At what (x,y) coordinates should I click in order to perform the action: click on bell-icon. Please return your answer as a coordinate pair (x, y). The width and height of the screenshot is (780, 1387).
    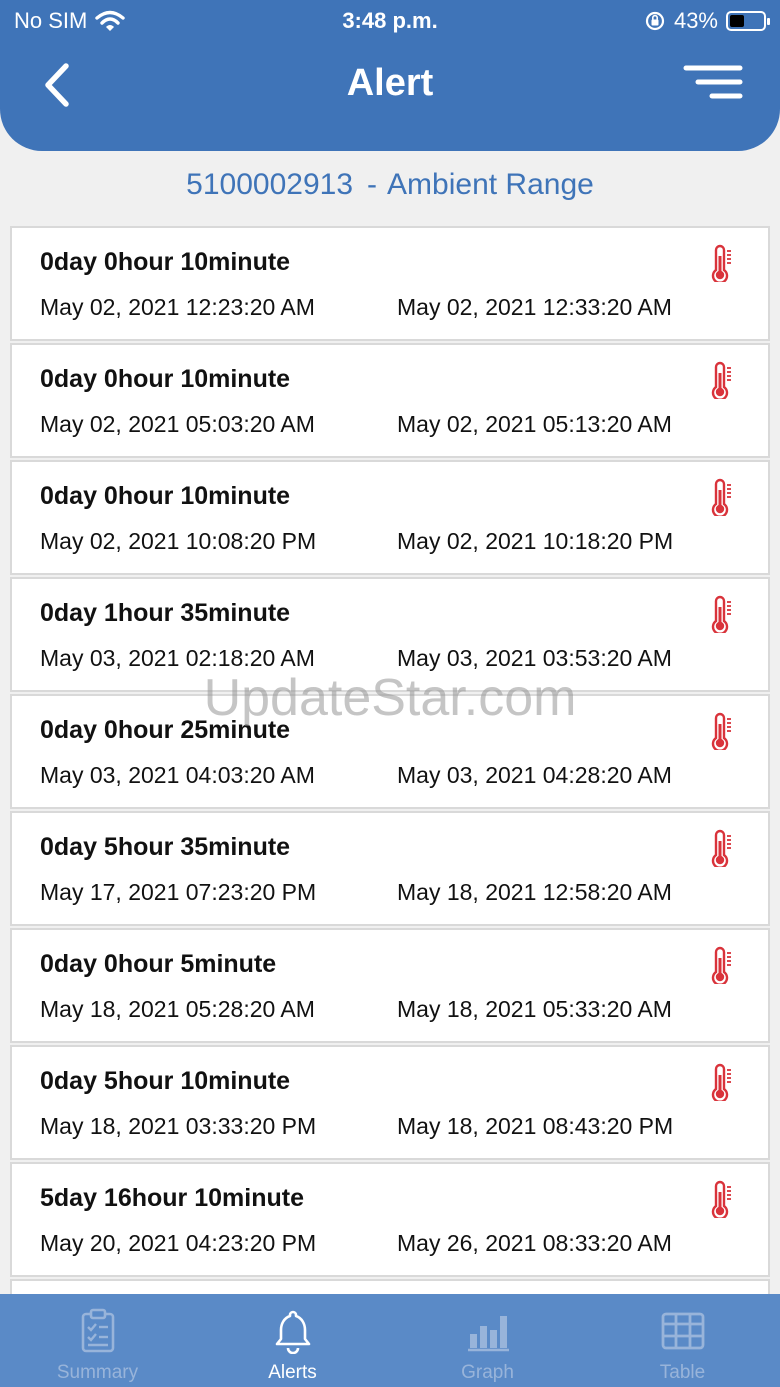
    Looking at the image, I should click on (292, 1332).